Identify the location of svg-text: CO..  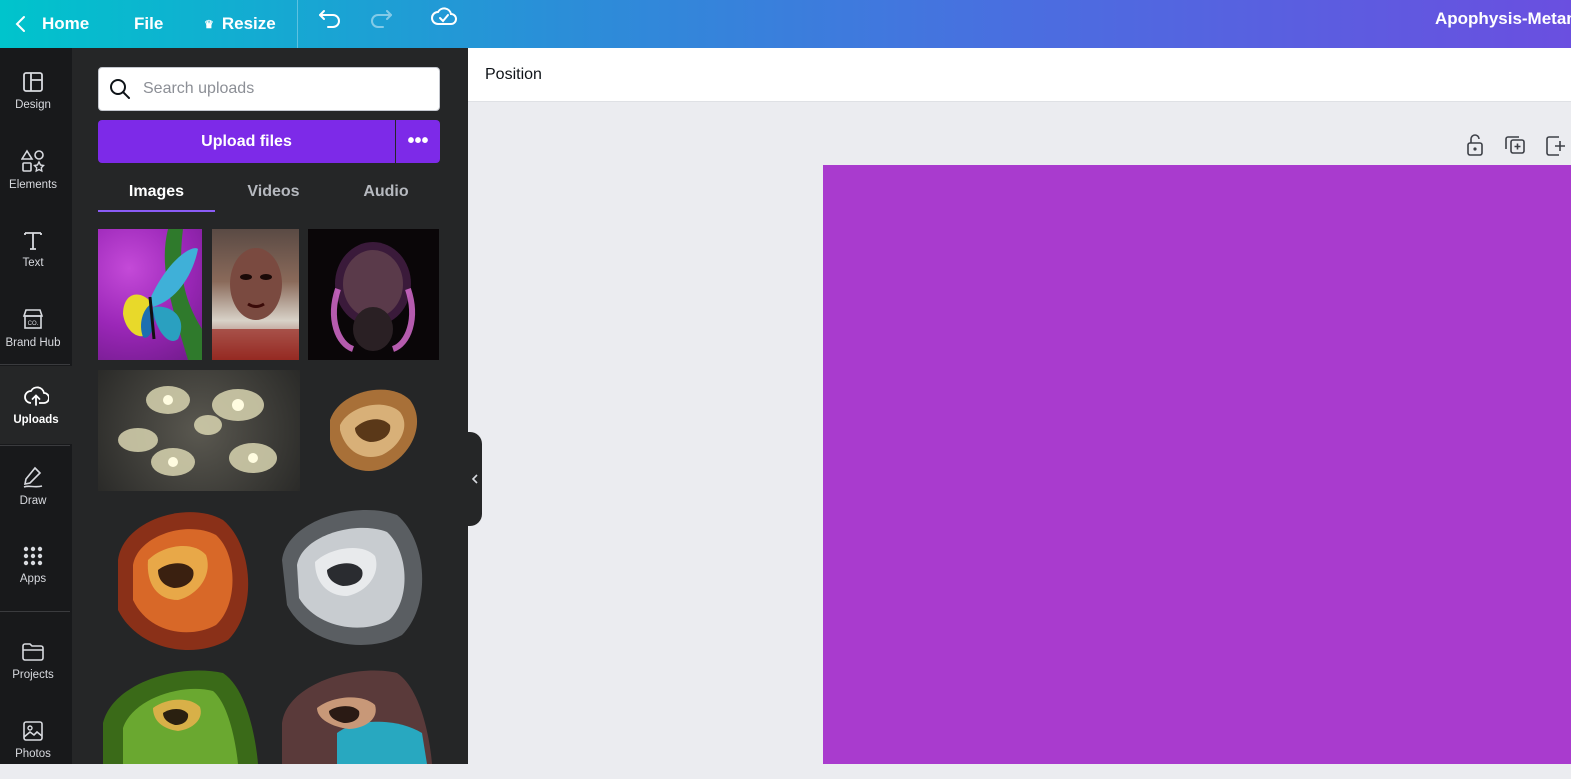
(33, 324).